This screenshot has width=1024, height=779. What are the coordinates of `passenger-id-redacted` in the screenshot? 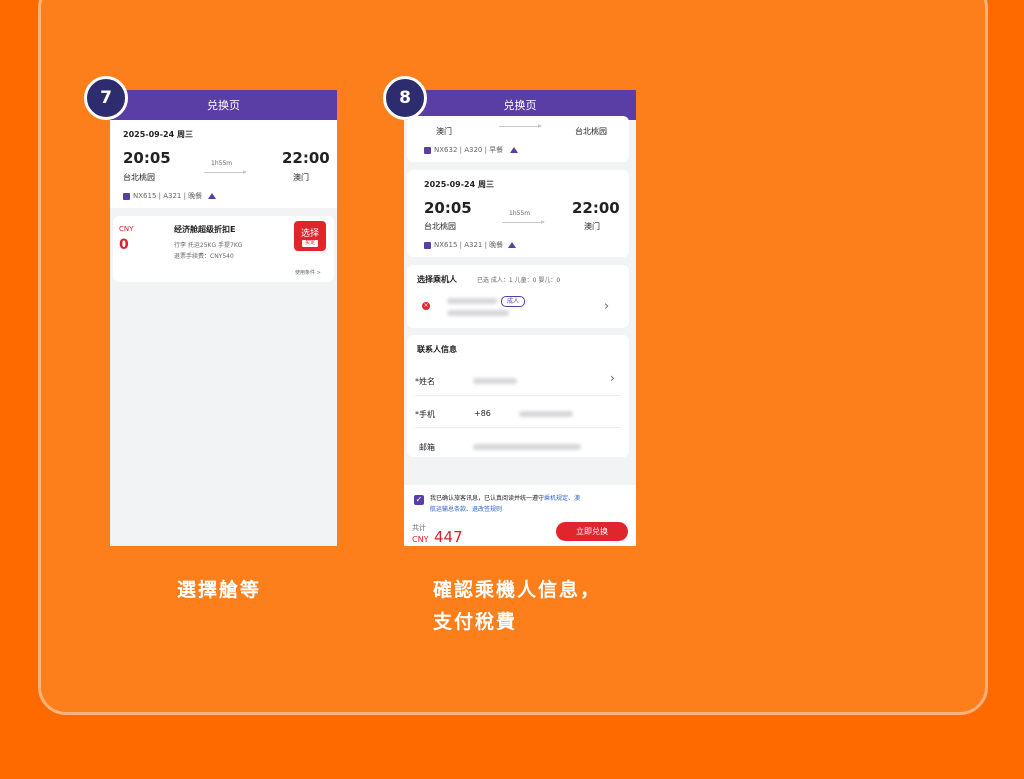 It's located at (478, 313).